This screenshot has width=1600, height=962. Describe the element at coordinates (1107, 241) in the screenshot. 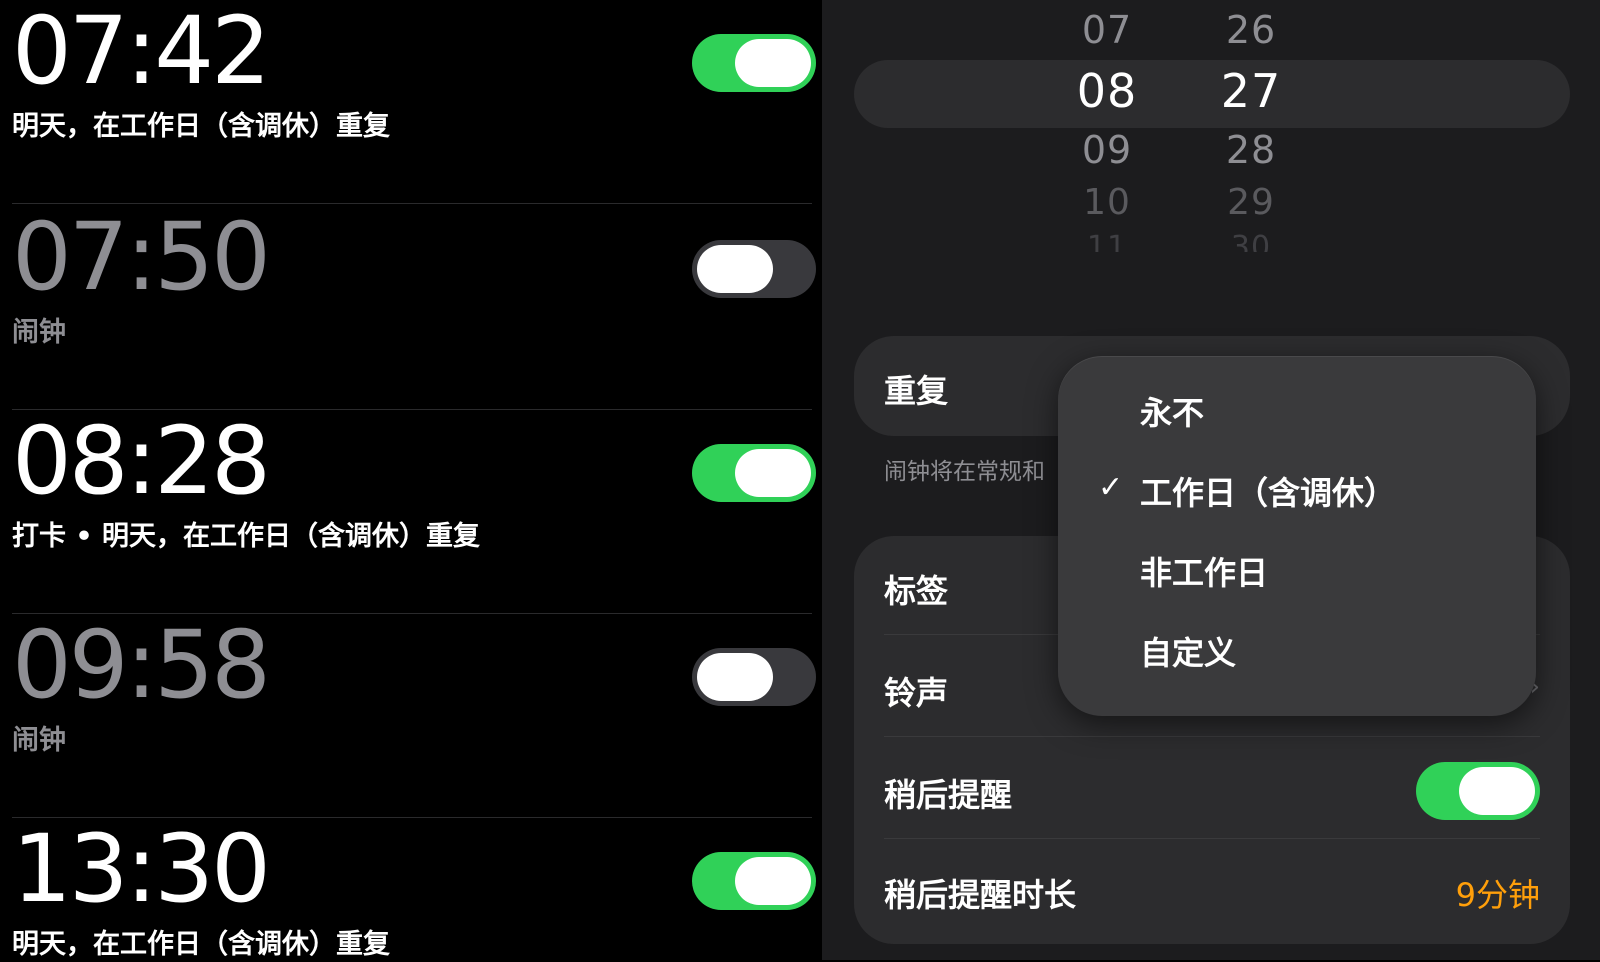

I see `hour-option: 11` at that location.